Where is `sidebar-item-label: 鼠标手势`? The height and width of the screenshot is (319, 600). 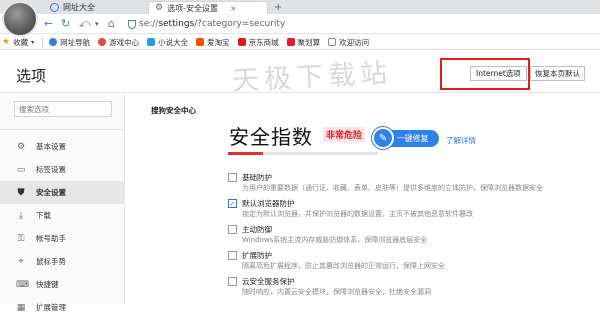
sidebar-item-label: 鼠标手势 is located at coordinates (51, 261).